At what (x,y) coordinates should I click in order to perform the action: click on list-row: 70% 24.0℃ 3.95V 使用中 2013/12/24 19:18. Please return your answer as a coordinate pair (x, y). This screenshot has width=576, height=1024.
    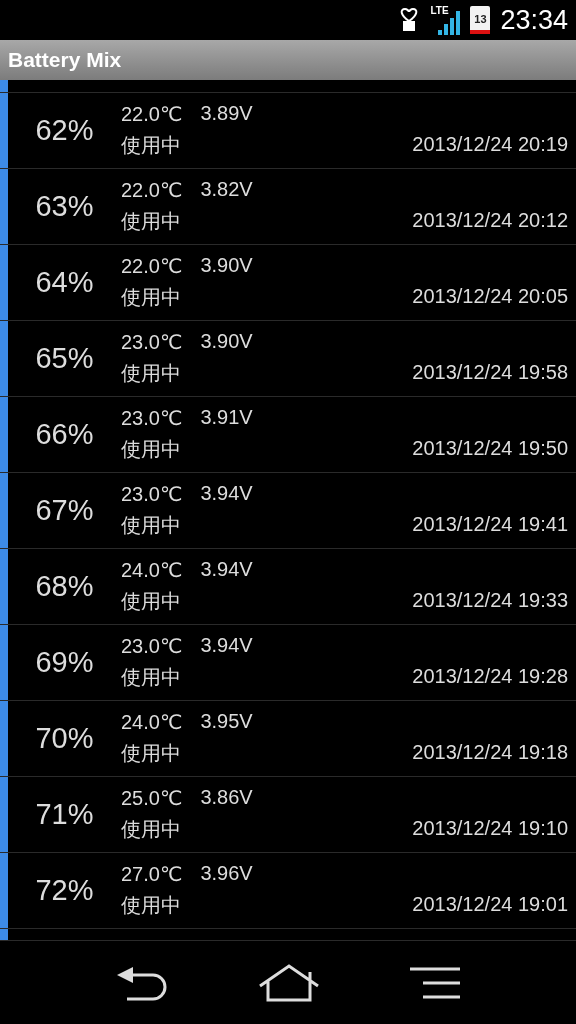
    Looking at the image, I should click on (288, 739).